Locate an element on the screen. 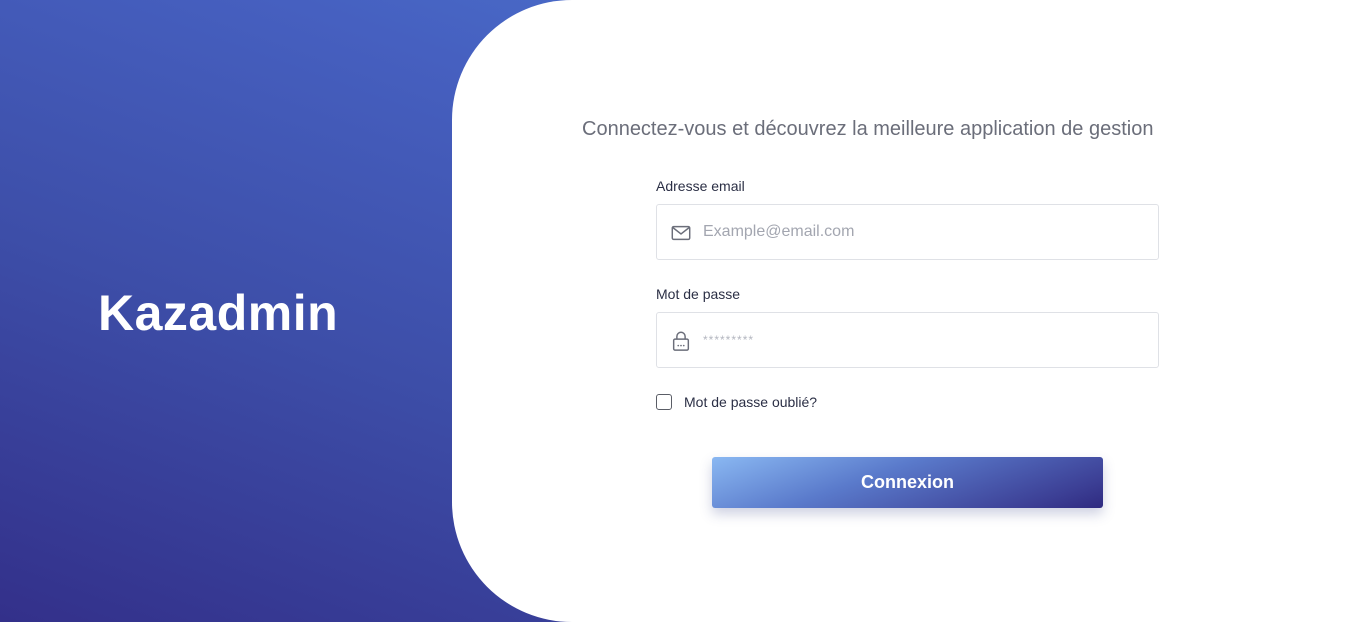  brand-logo-text: Kazadmin is located at coordinates (218, 313).